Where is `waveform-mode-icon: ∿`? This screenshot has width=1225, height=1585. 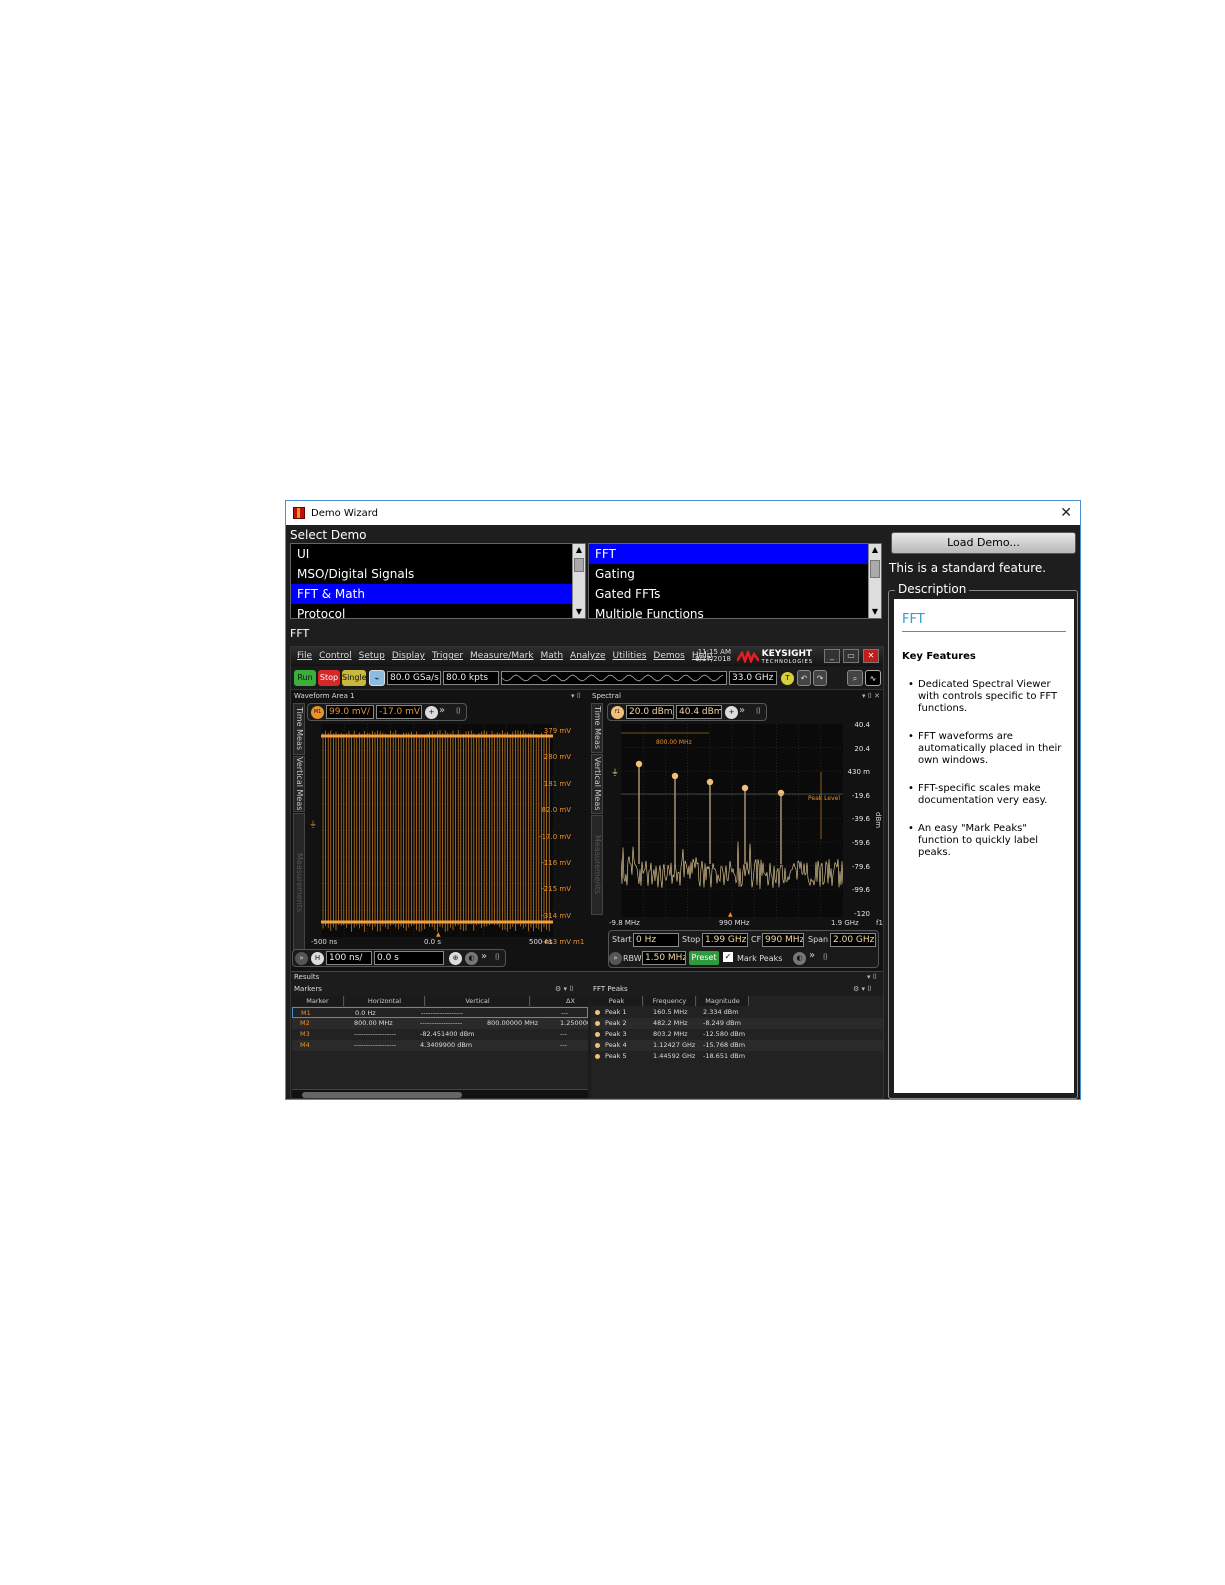
waveform-mode-icon: ∿ is located at coordinates (873, 678).